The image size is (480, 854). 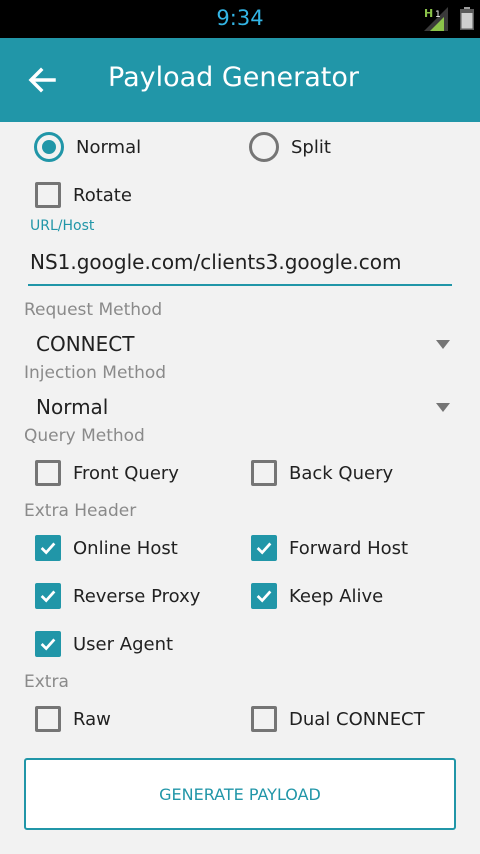 What do you see at coordinates (85, 344) in the screenshot?
I see `request-method-value: CONNECT` at bounding box center [85, 344].